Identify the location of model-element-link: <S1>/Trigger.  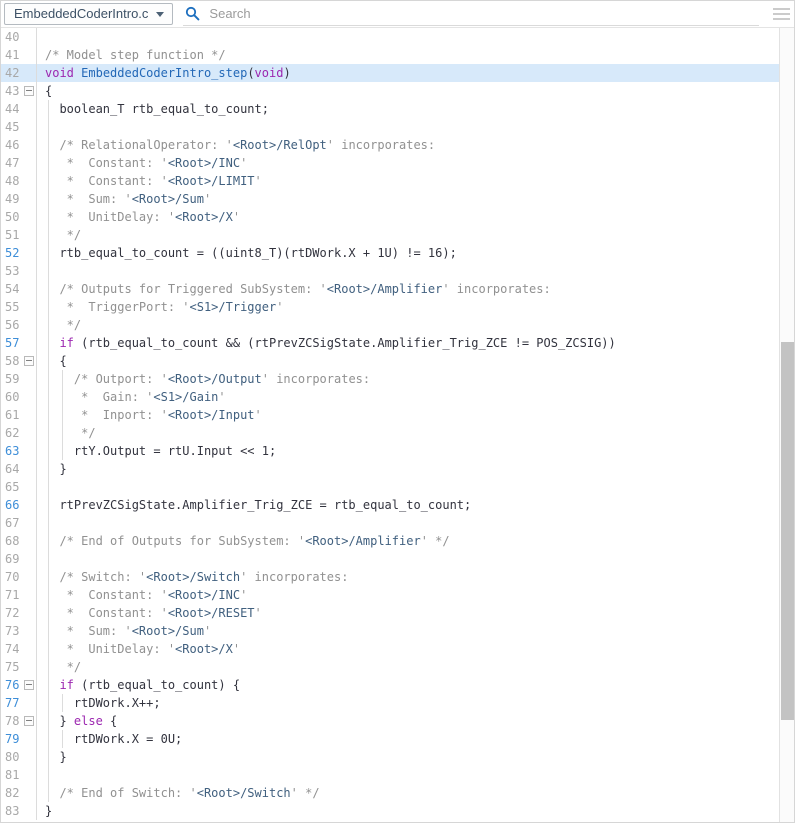
(233, 307).